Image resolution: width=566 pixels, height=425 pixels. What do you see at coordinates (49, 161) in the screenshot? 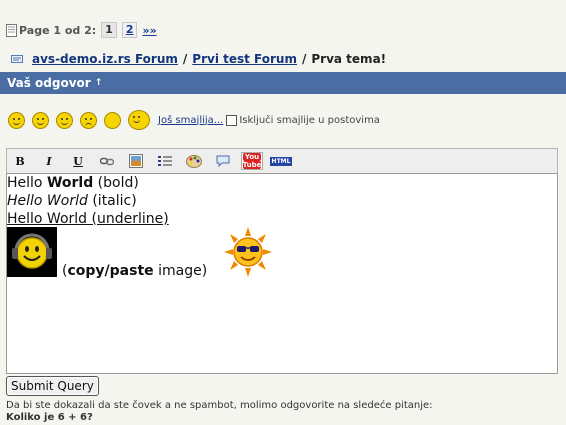
I see `italic-button: I` at bounding box center [49, 161].